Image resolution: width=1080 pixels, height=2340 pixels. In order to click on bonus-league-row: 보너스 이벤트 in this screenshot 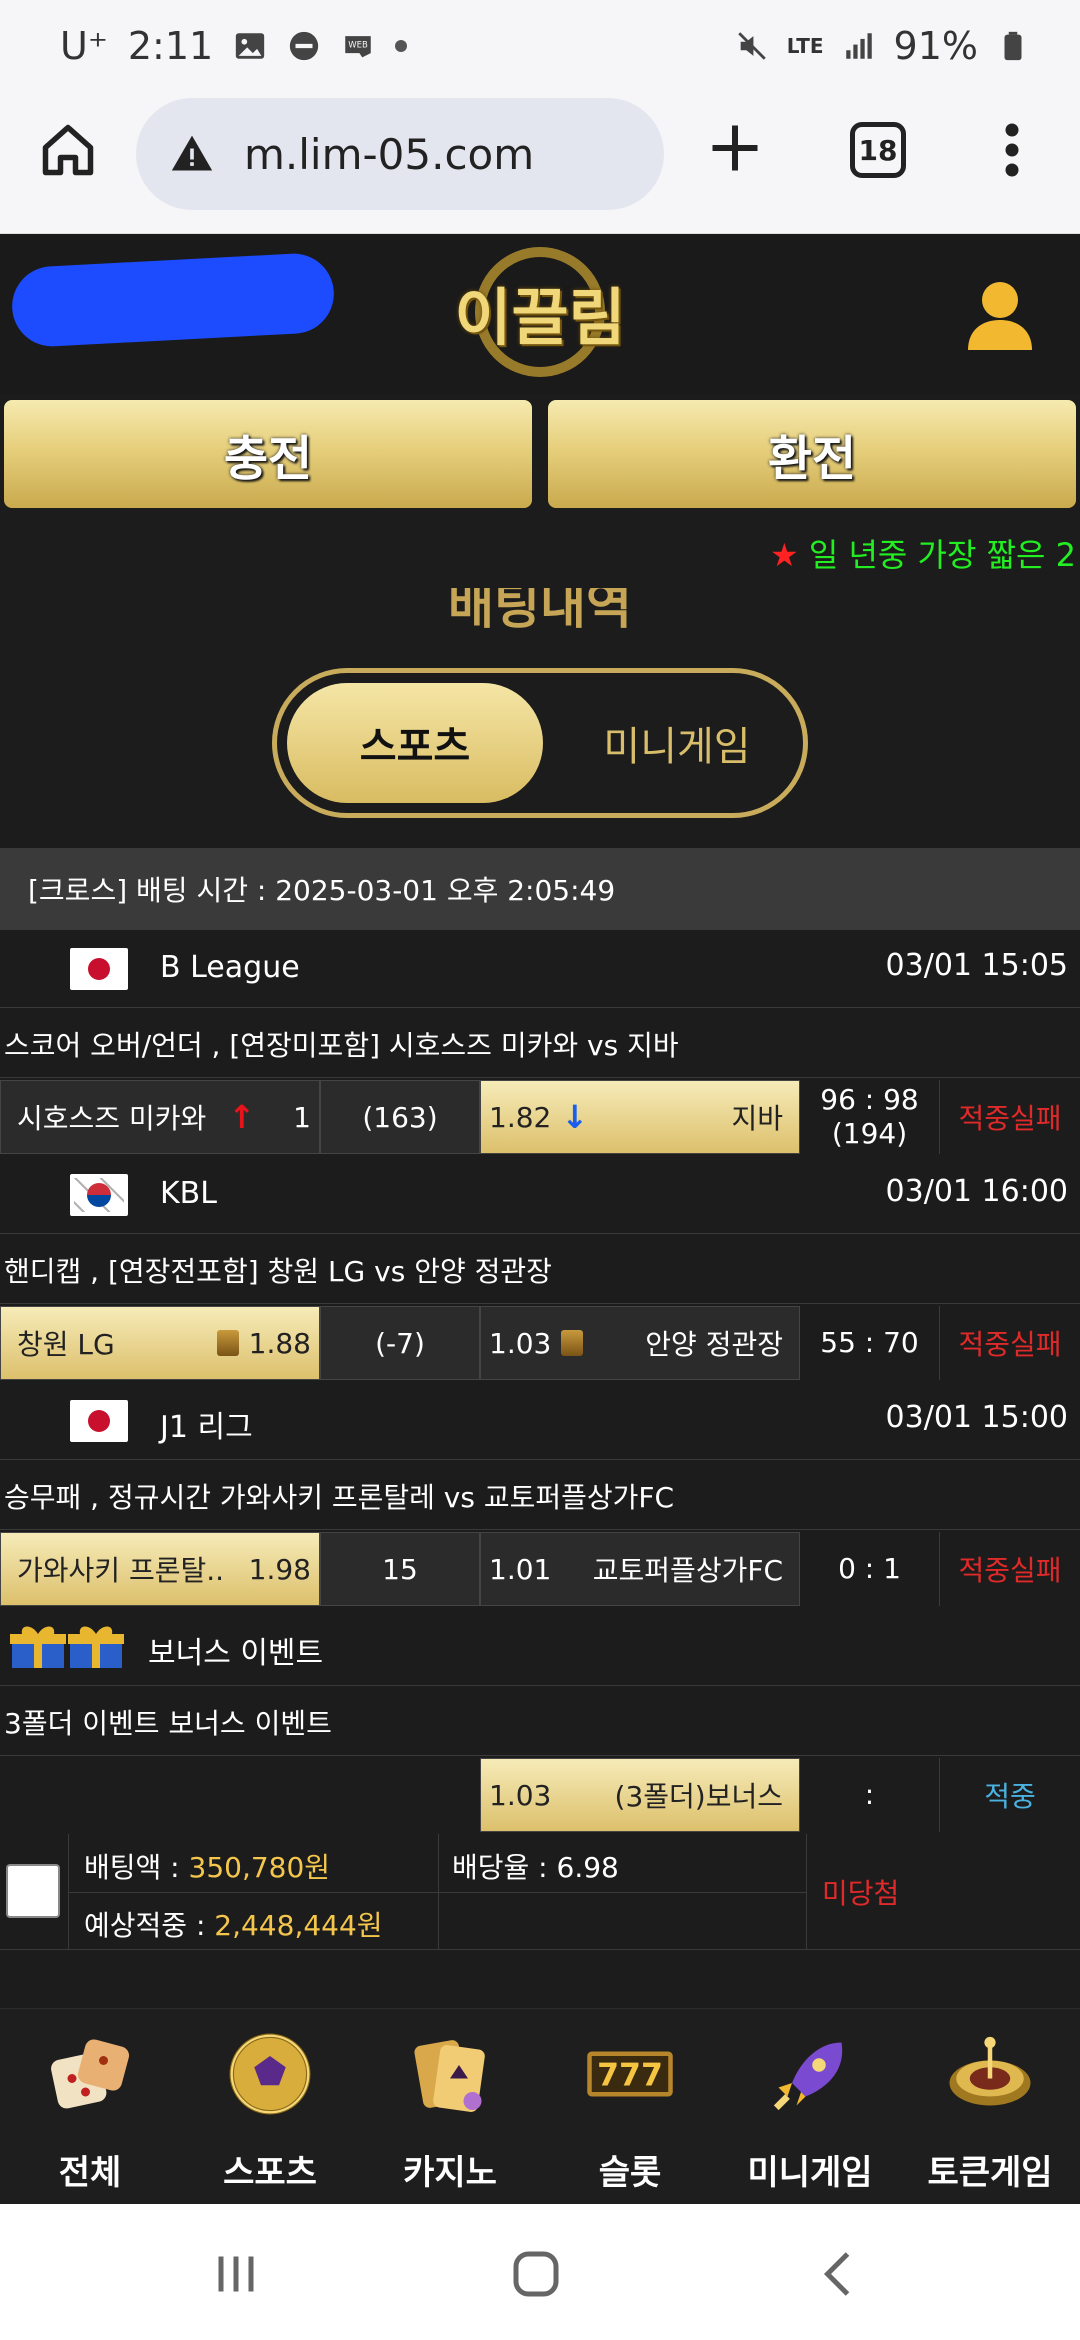, I will do `click(540, 1647)`.